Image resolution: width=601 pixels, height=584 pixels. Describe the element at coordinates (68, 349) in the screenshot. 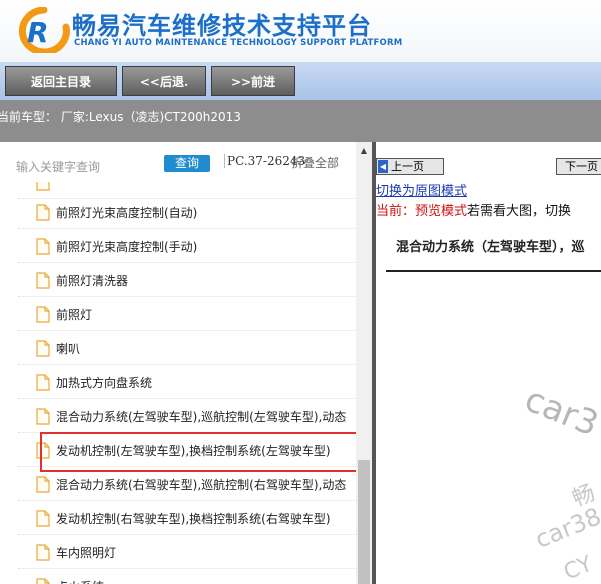

I see `tree-item-label: 喇叭` at that location.